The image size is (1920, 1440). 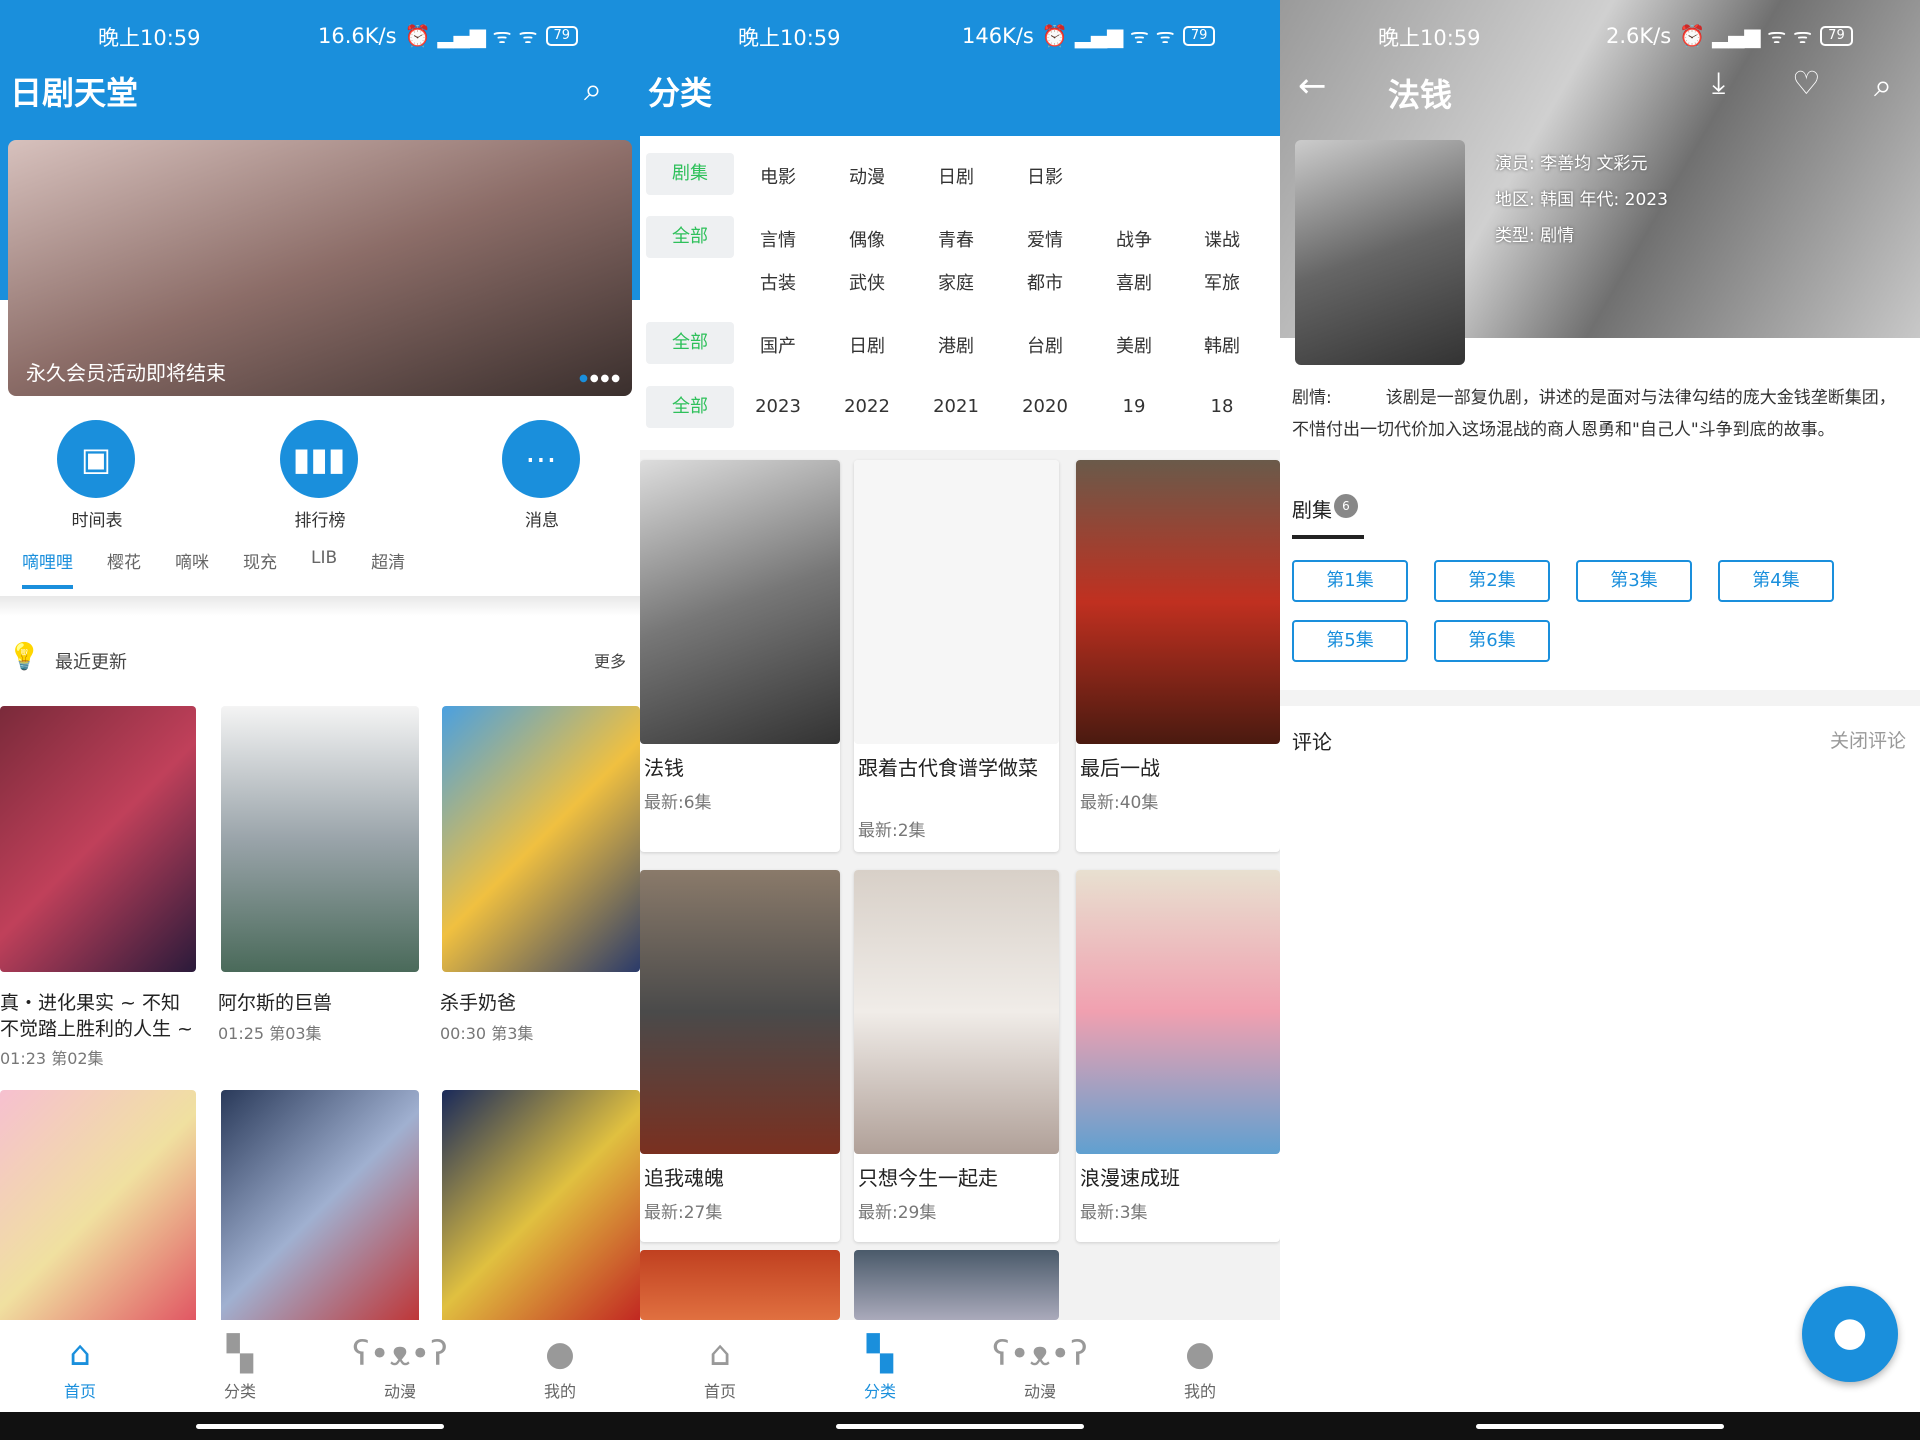 I want to click on media-card: 最后一战最新:40集, so click(x=1178, y=656).